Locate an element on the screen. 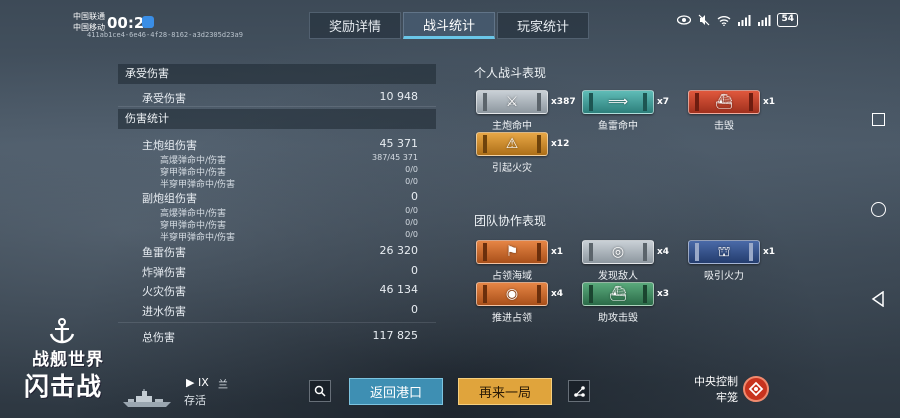 The height and width of the screenshot is (418, 900). flooding-label: 进水伤害 is located at coordinates (164, 311).